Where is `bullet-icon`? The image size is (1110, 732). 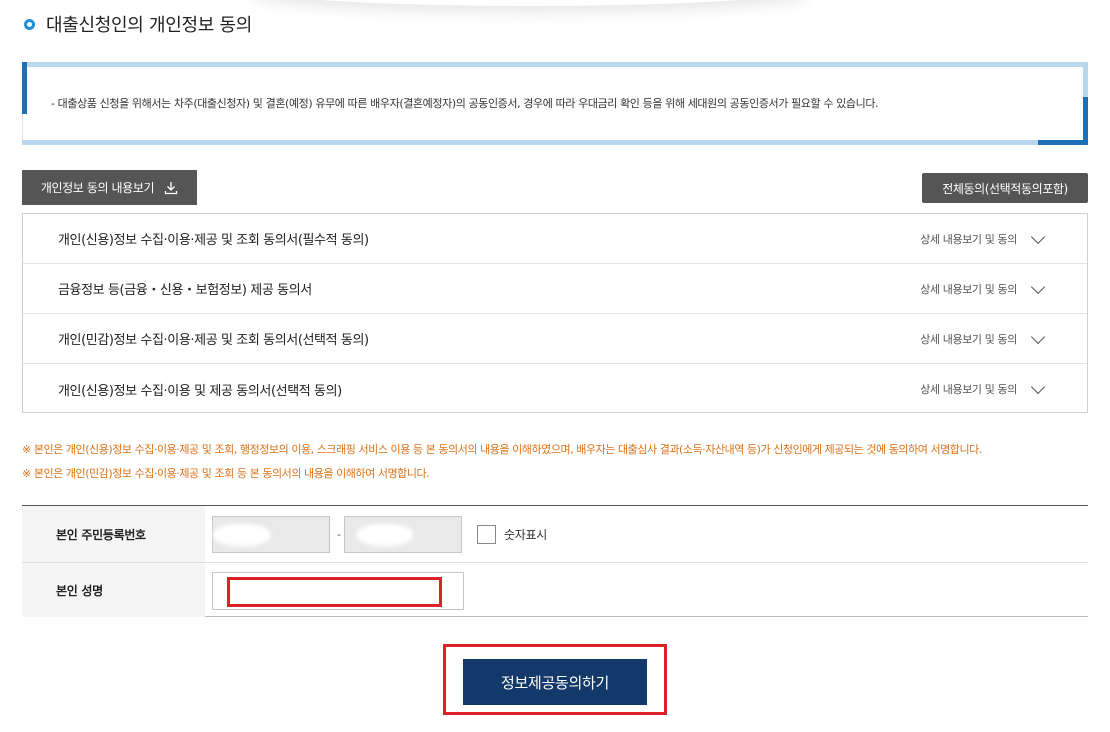
bullet-icon is located at coordinates (29, 24).